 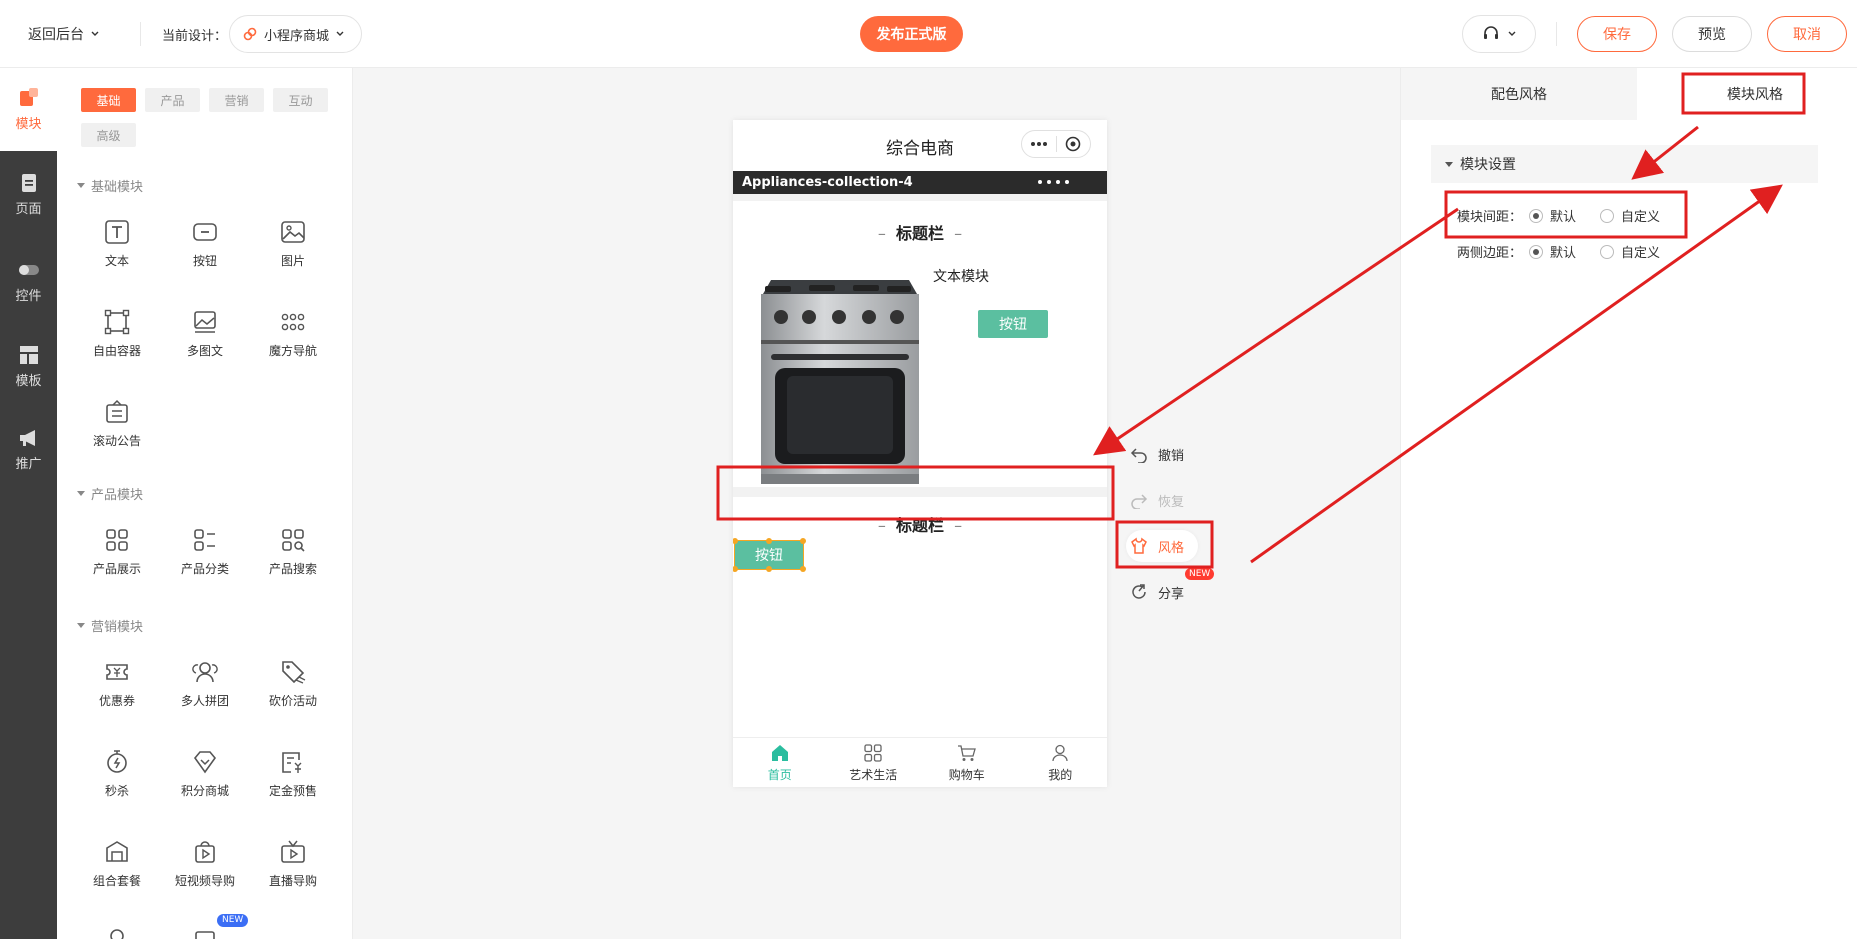 What do you see at coordinates (1641, 217) in the screenshot?
I see `radio-label: 自定义` at bounding box center [1641, 217].